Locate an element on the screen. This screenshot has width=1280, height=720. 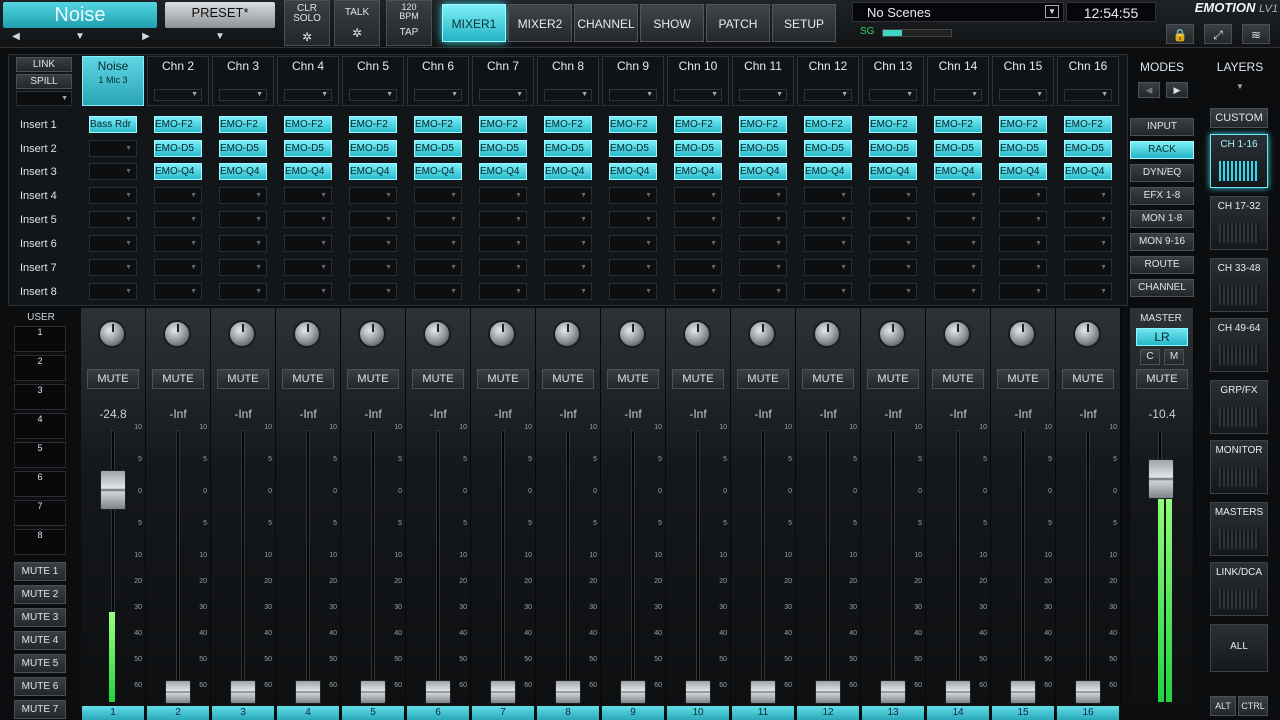
talk-button: TALK ✲ is located at coordinates (357, 23).